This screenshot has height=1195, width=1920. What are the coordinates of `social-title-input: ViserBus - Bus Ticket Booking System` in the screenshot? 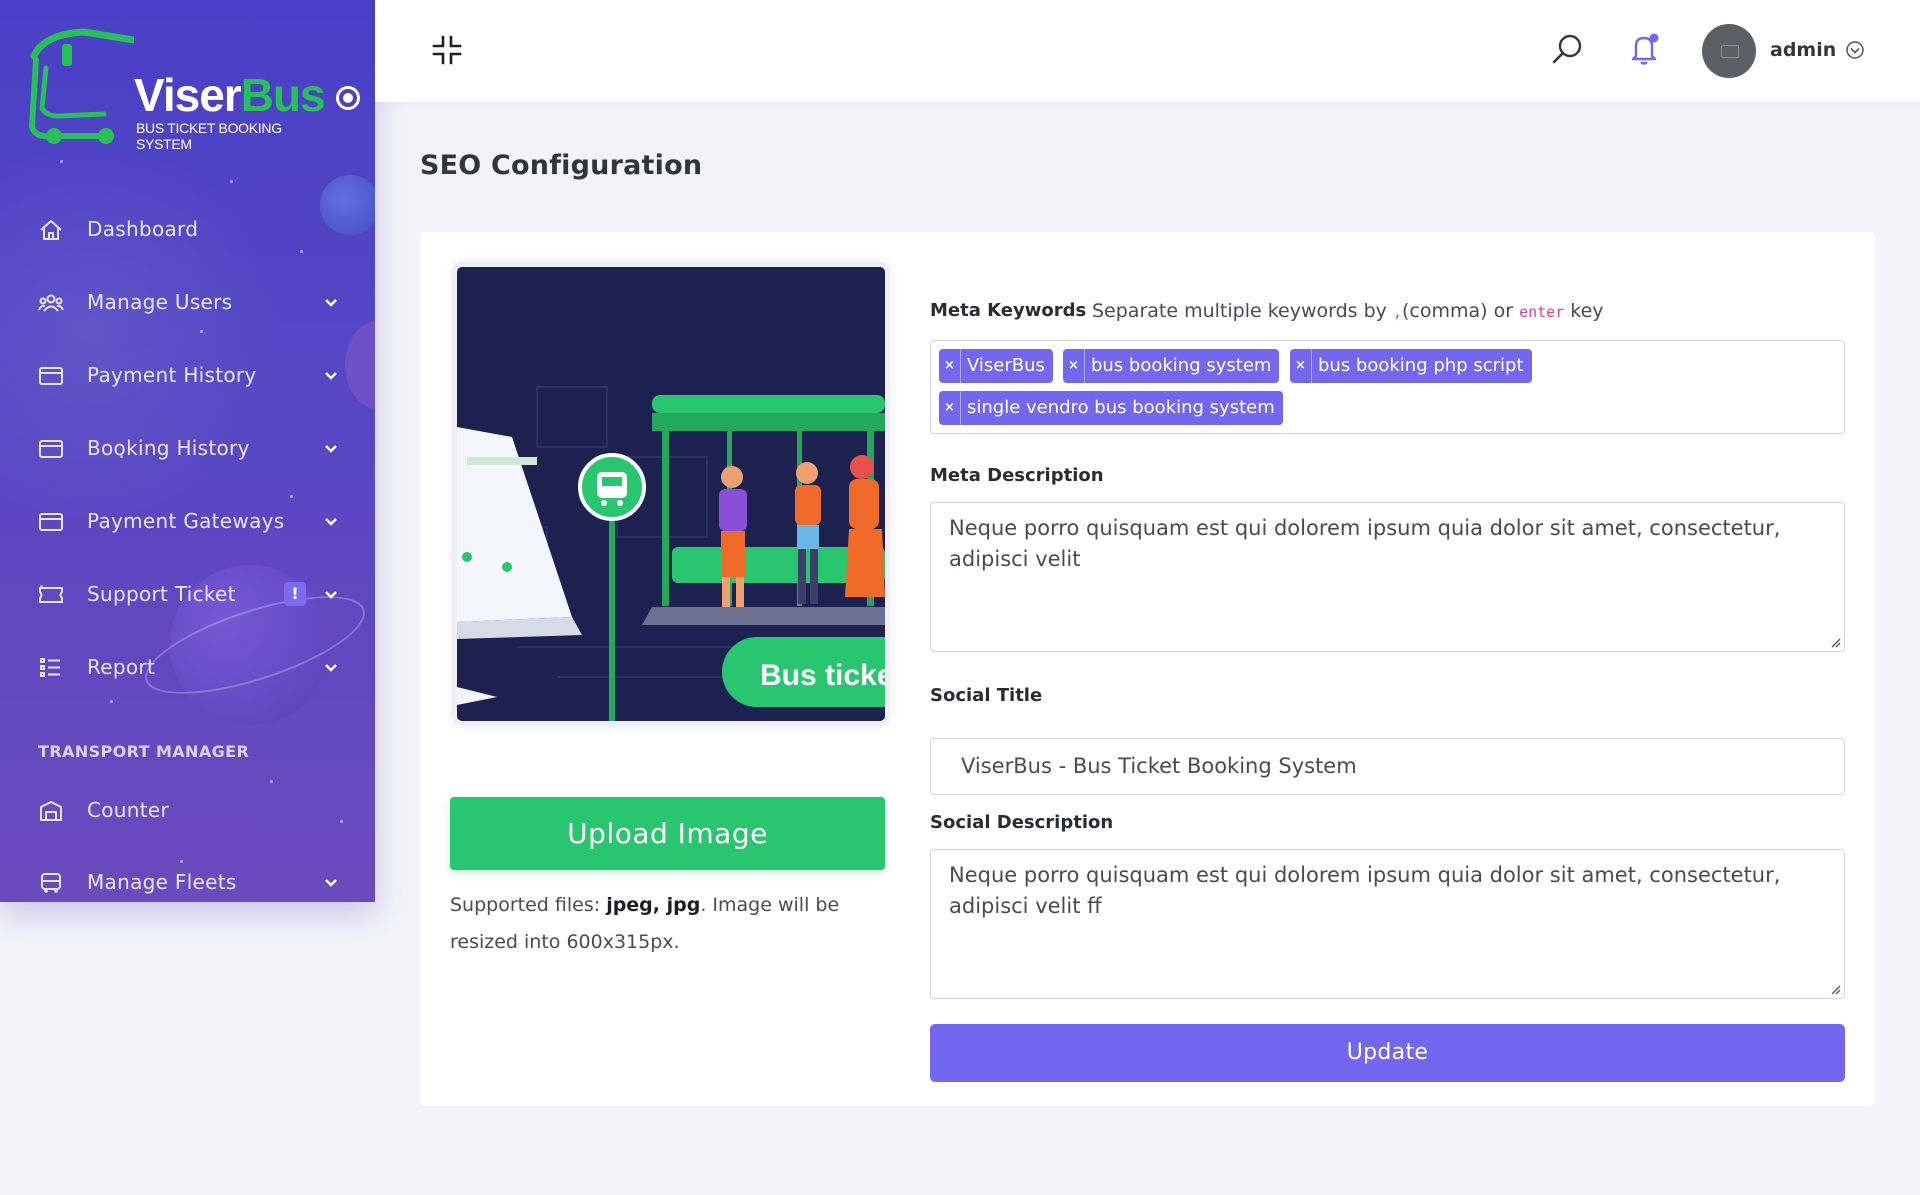 It's located at (1387, 766).